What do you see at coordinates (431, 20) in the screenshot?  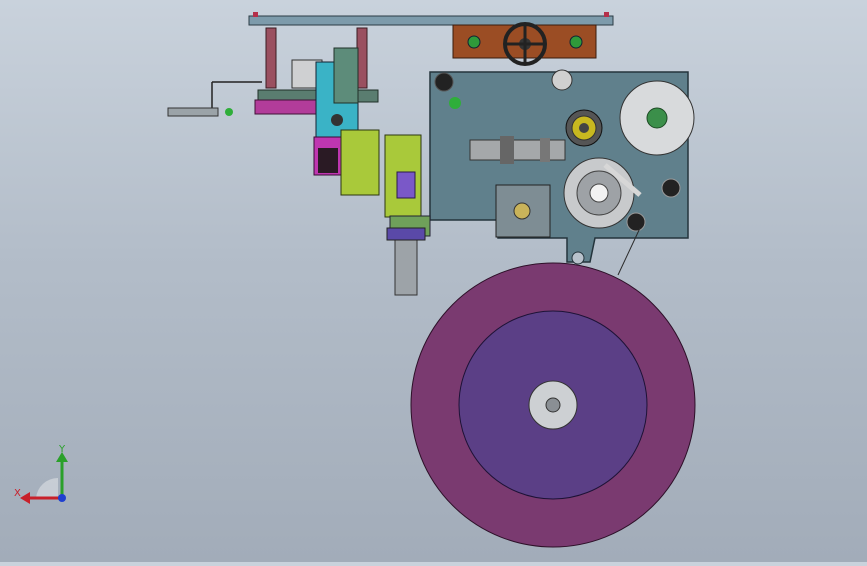 I see `top-rail` at bounding box center [431, 20].